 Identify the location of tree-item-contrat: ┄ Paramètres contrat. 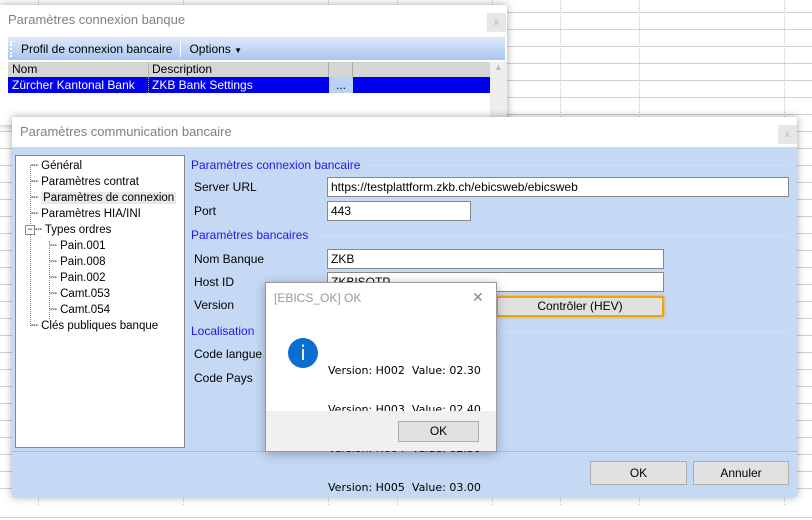
(85, 181).